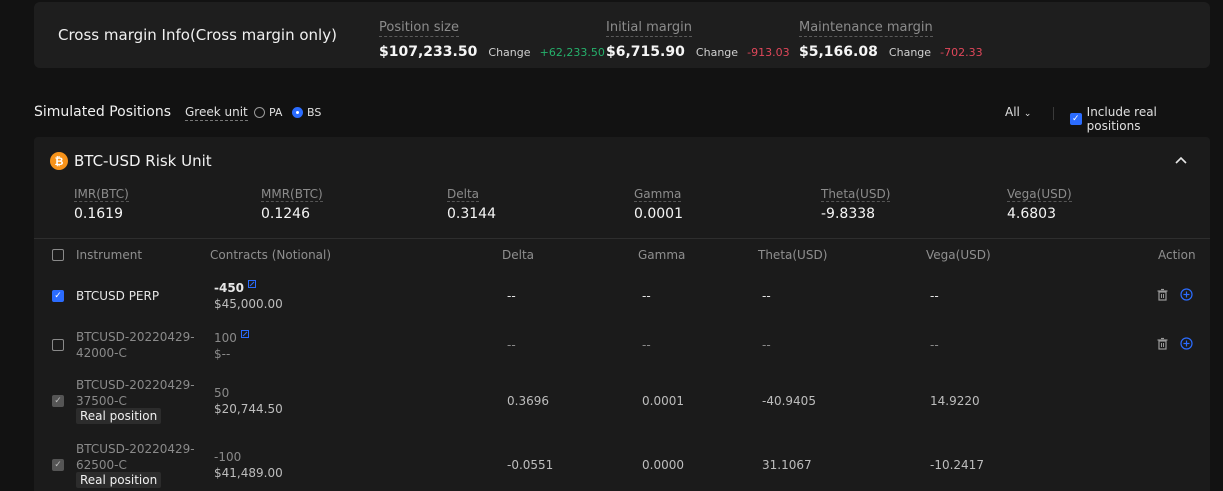  I want to click on radio-unselected-icon, so click(259, 112).